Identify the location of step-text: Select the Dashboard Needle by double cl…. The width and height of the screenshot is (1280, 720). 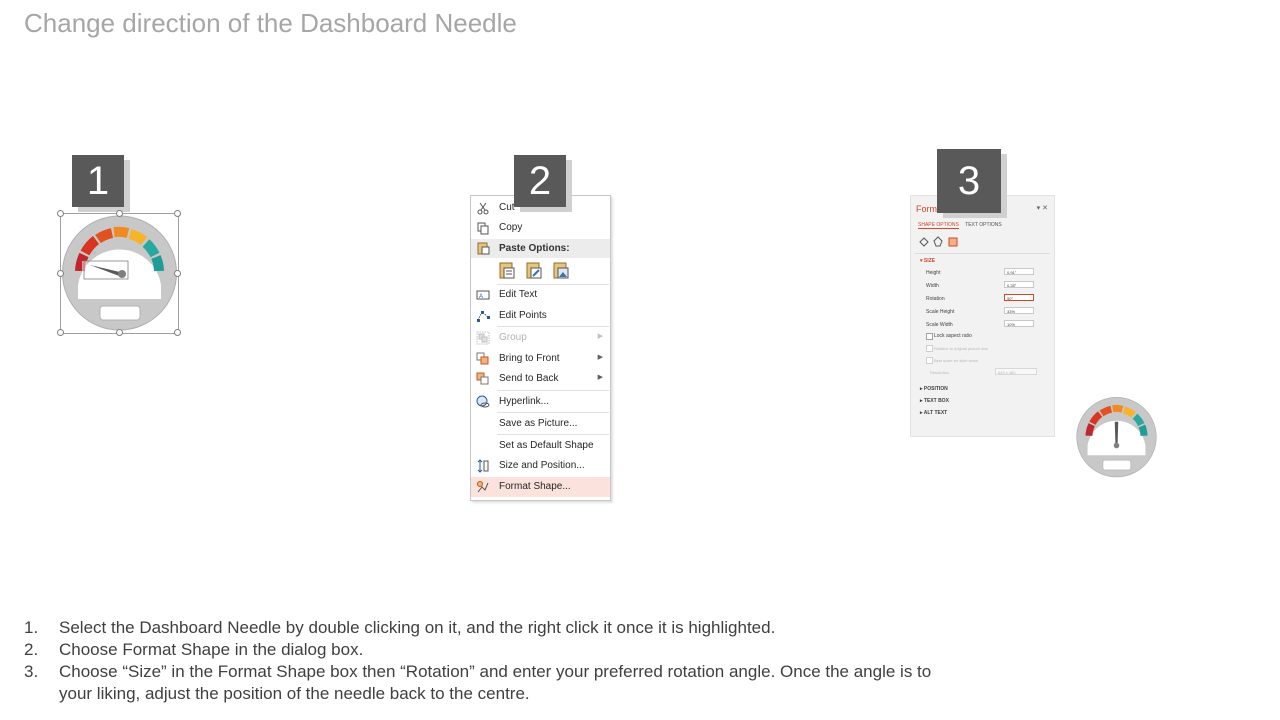
(417, 627).